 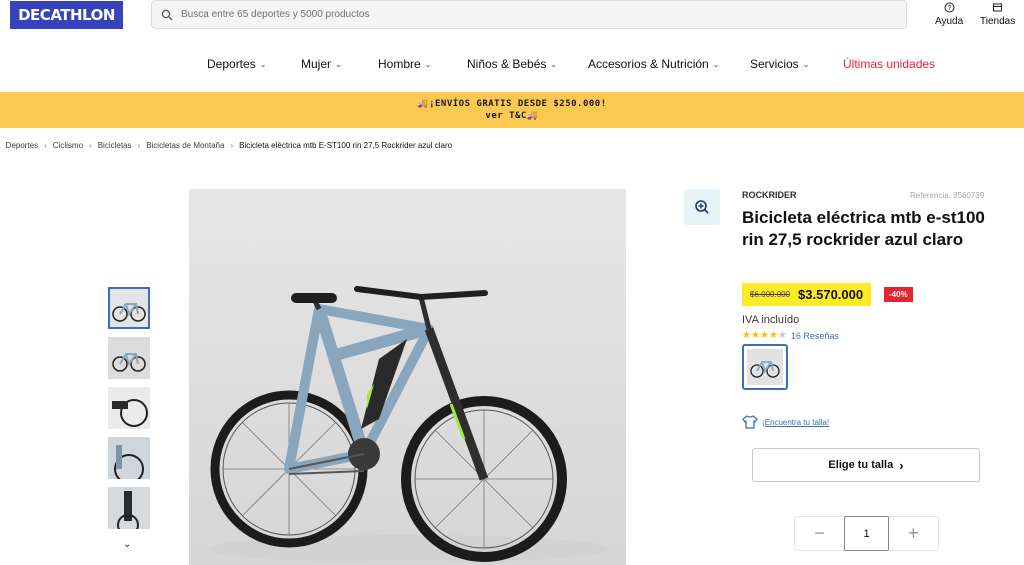 What do you see at coordinates (399, 64) in the screenshot?
I see `nav-label: Hombre` at bounding box center [399, 64].